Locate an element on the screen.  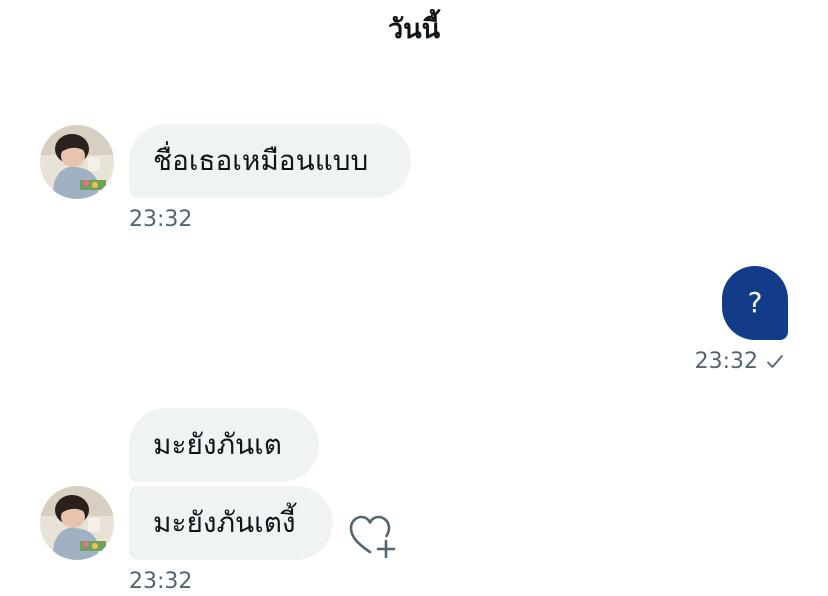
date-header: วันนี้ is located at coordinates (414, 29).